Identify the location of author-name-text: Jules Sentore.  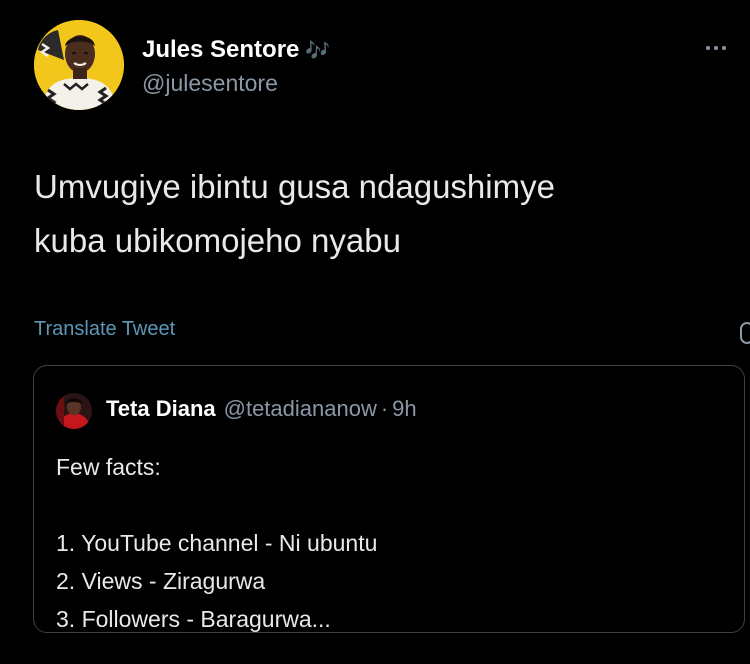
(221, 49).